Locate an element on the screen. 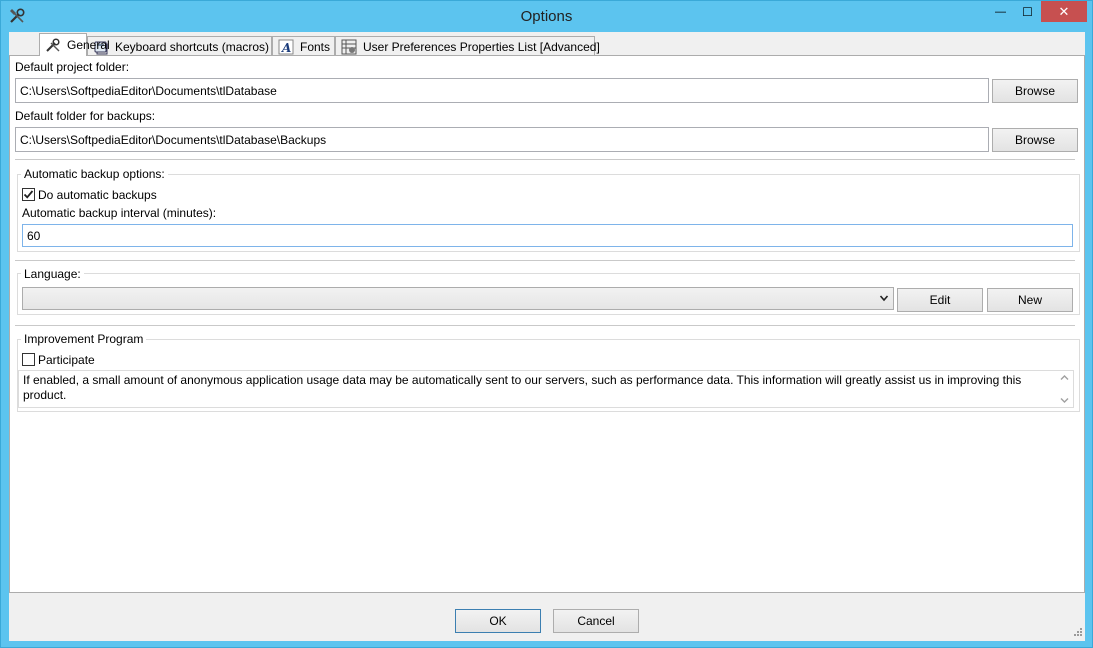  backup-interval-label: Automatic backup interval (minutes): is located at coordinates (119, 213).